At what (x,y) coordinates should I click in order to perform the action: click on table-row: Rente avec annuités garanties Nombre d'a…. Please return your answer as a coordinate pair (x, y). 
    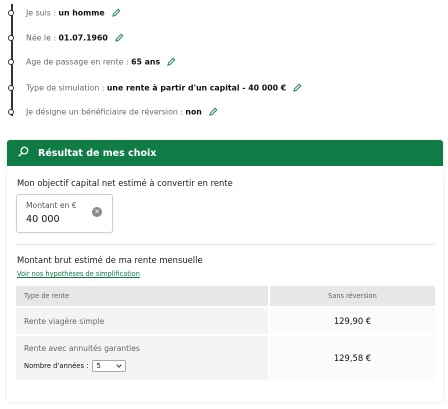
    Looking at the image, I should click on (225, 357).